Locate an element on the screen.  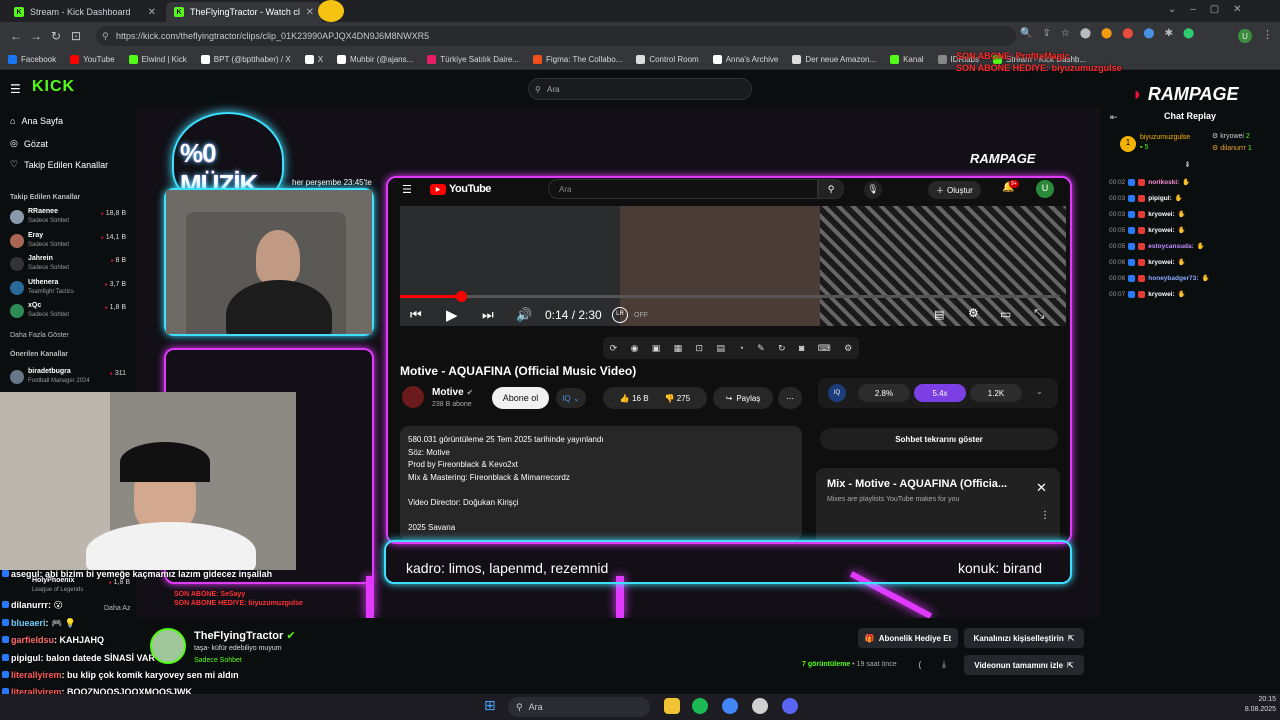
bookmark-item: X is located at coordinates (313, 59).